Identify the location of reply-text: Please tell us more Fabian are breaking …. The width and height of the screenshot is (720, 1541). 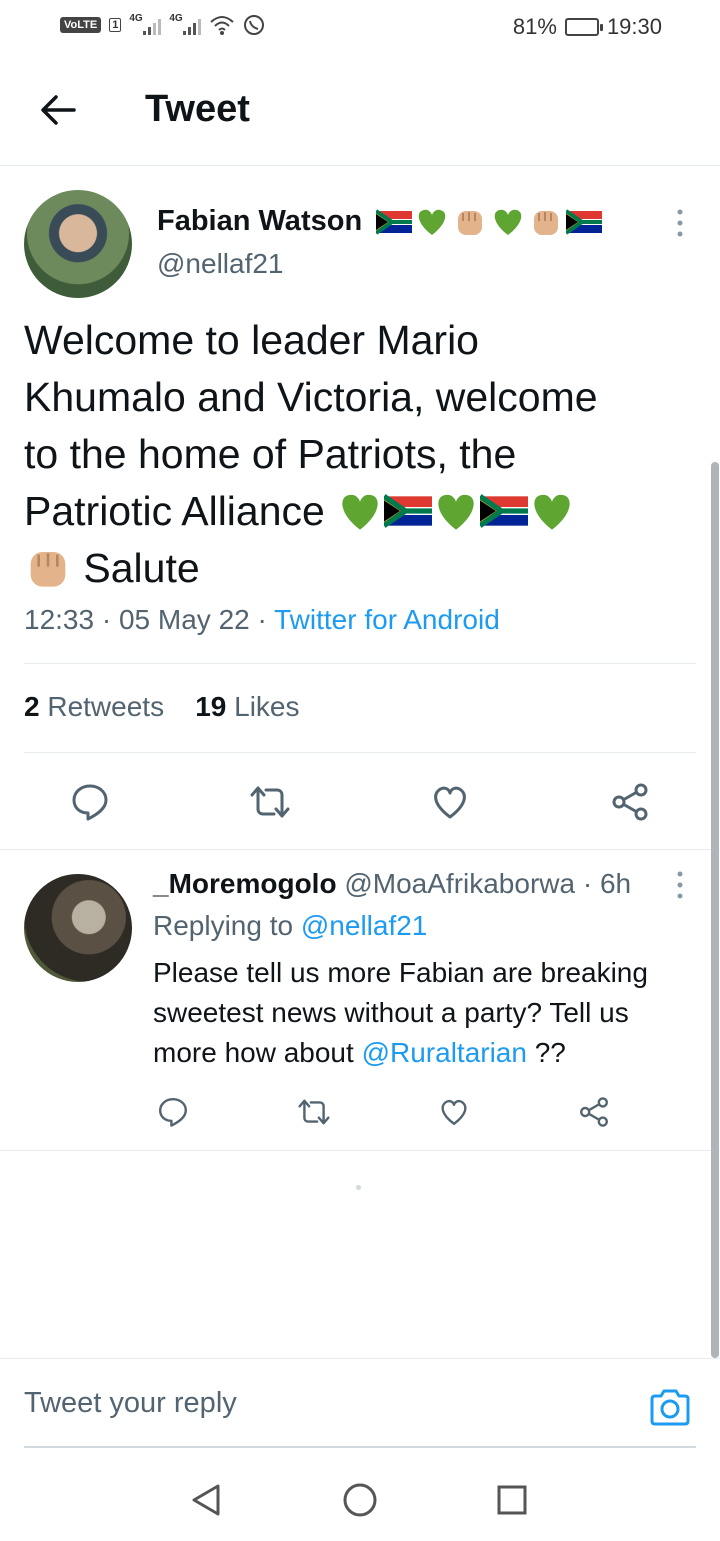
(423, 1013).